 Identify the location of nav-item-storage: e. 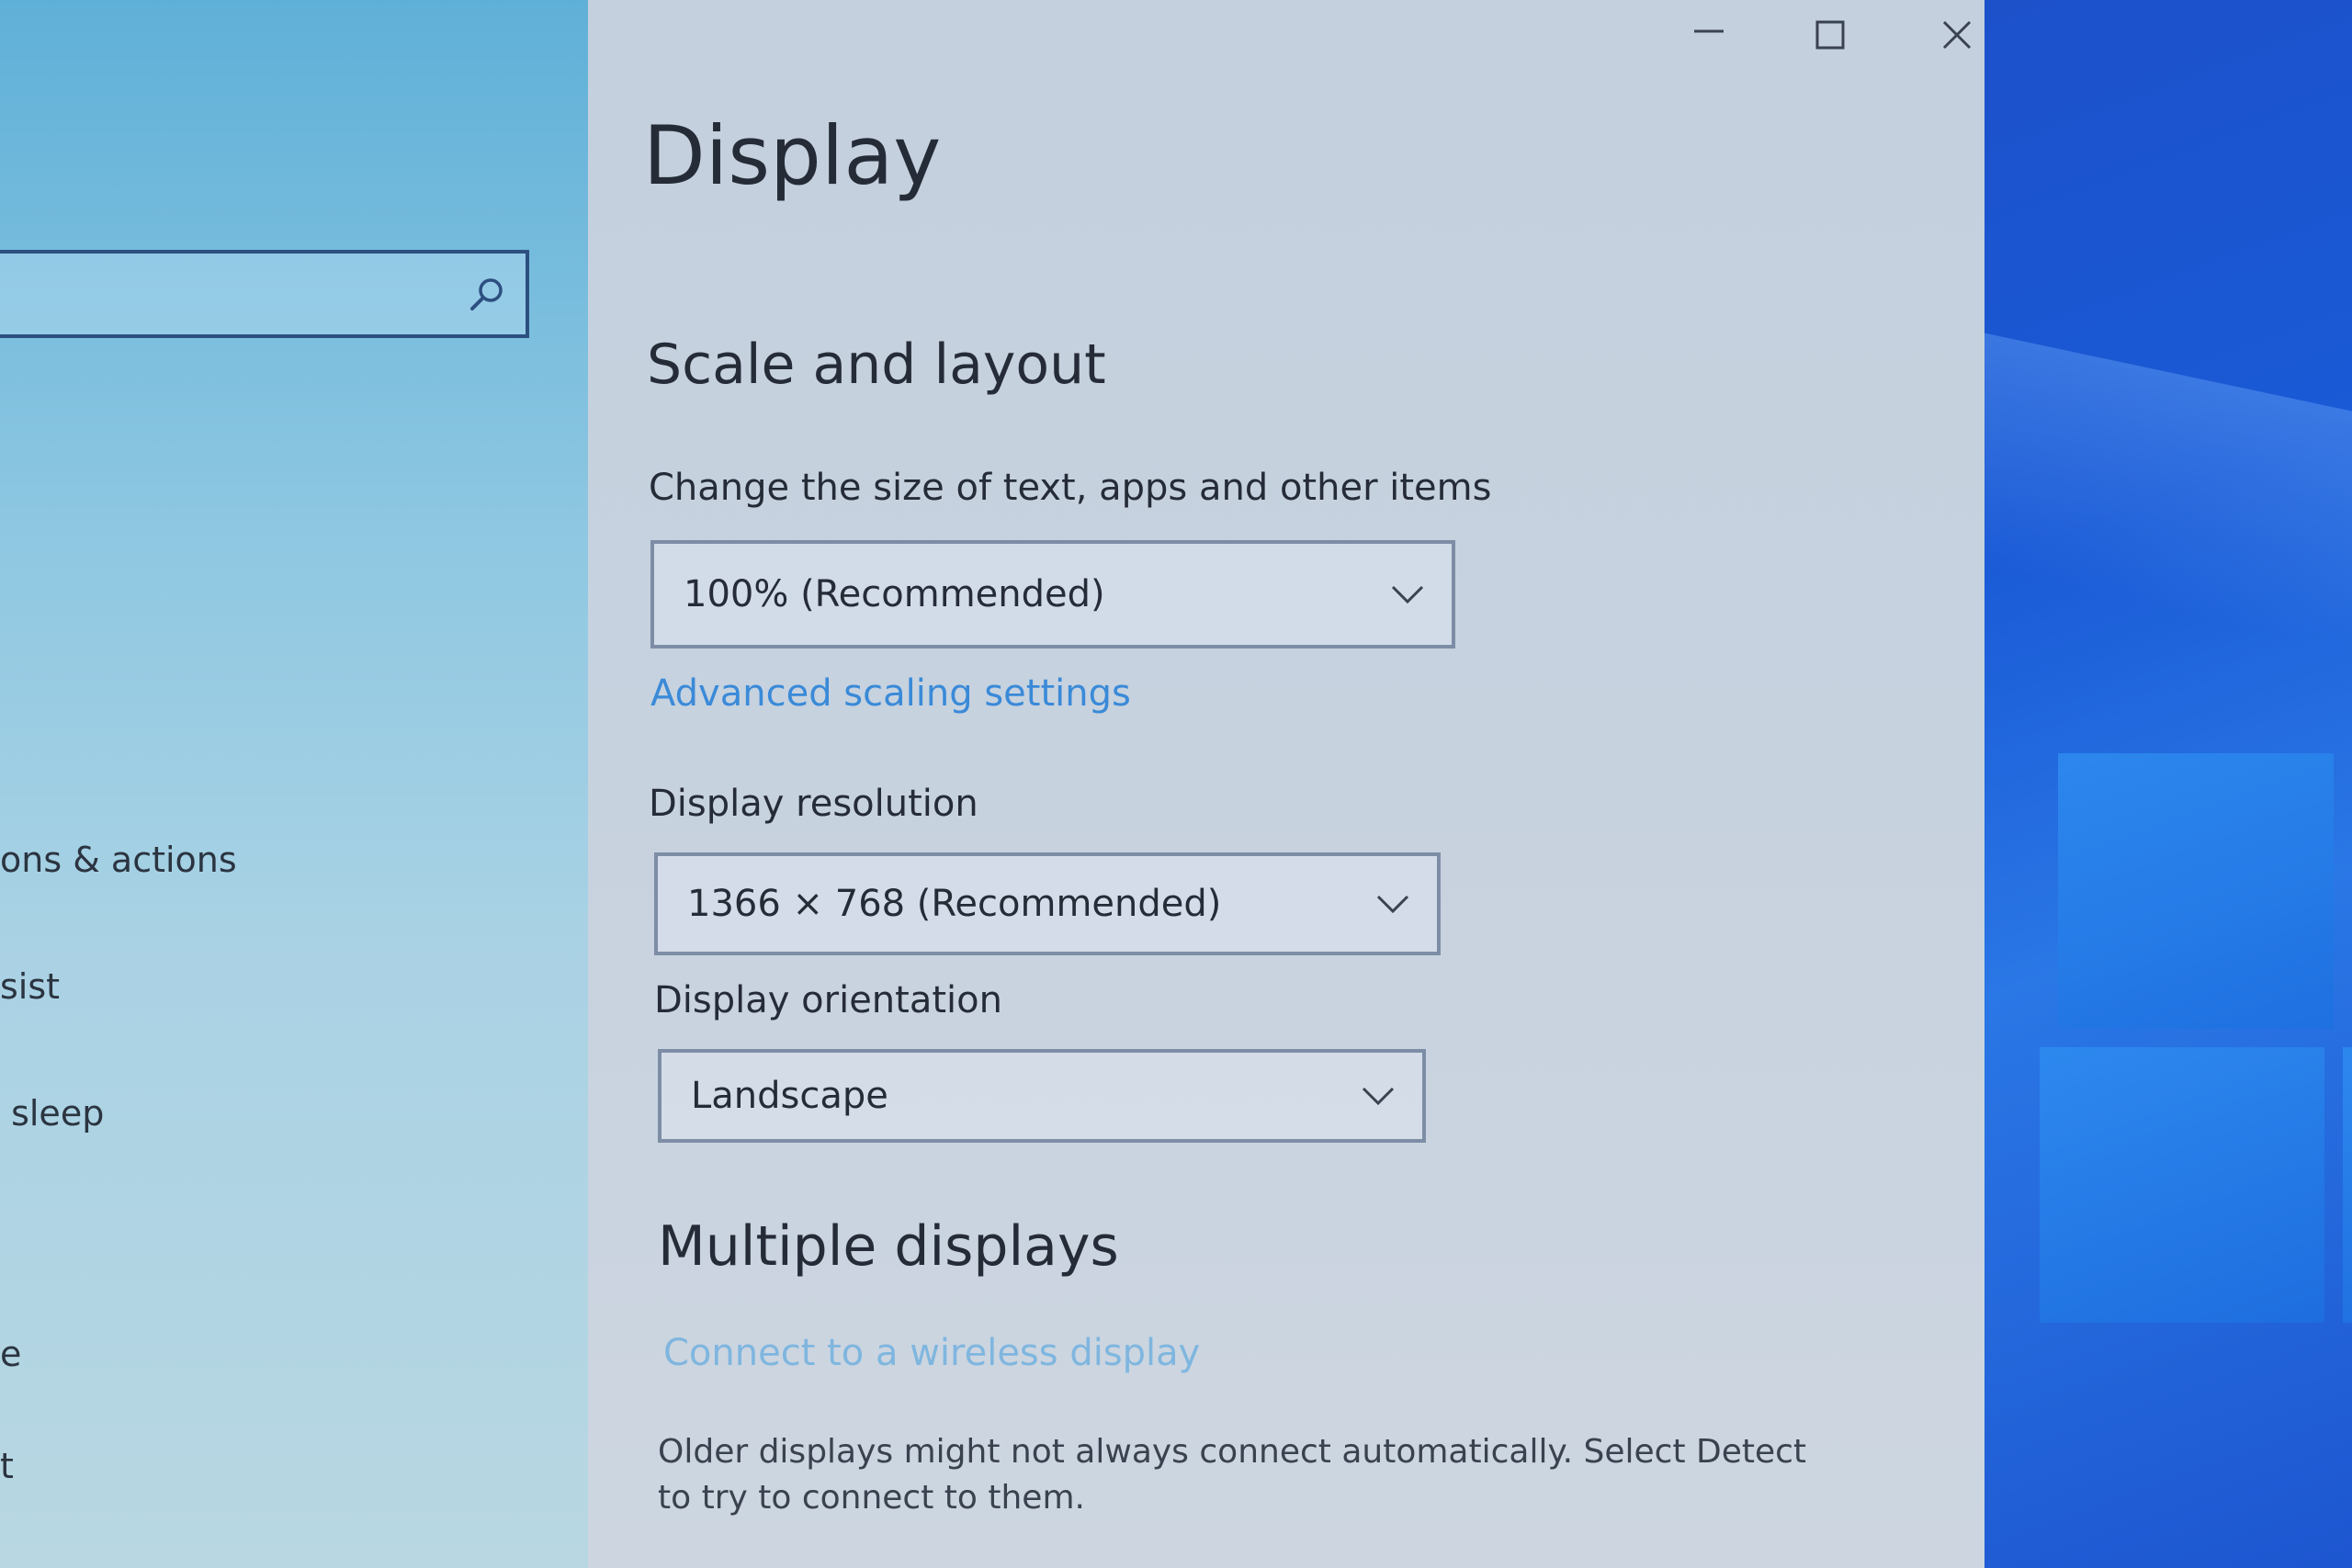
(10, 1354).